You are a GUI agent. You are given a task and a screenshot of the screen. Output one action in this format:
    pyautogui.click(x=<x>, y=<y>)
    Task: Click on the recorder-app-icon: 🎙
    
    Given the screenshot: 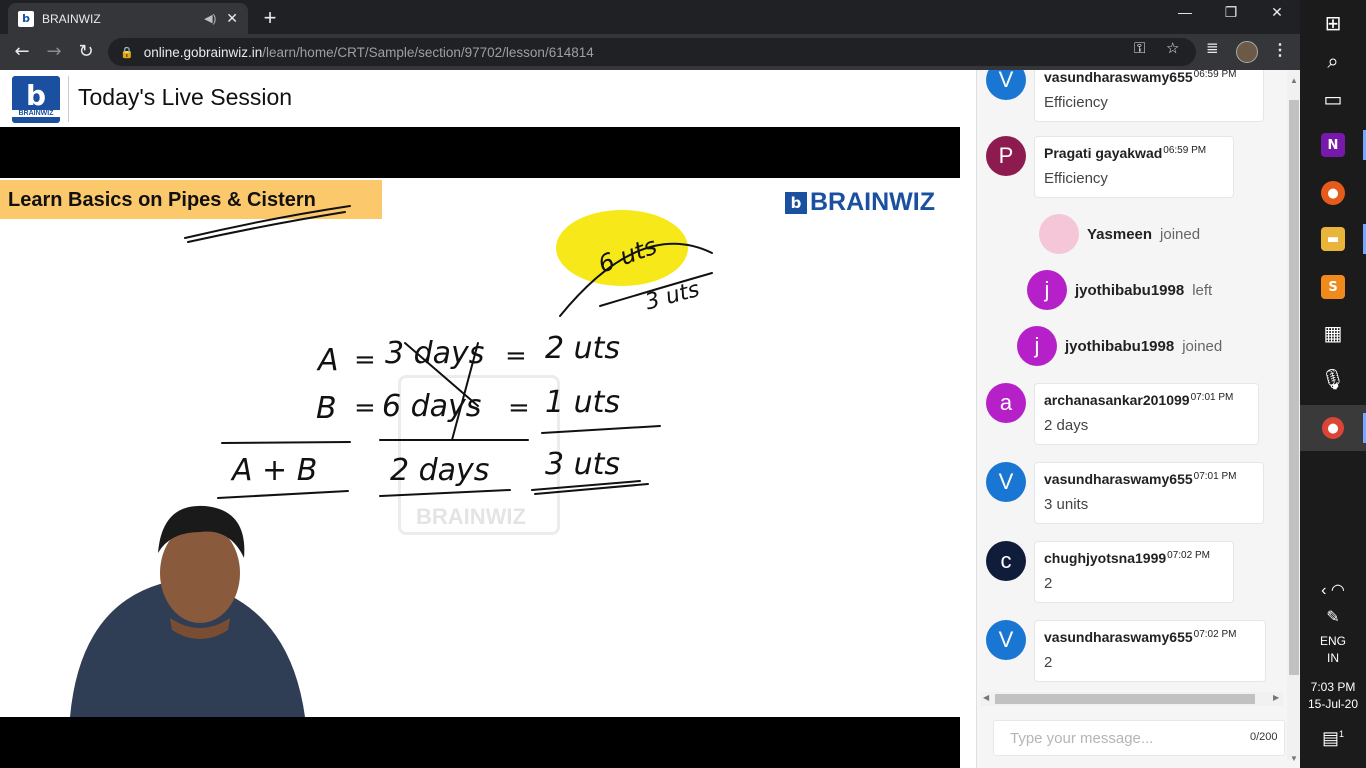 What is the action you would take?
    pyautogui.click(x=1333, y=379)
    